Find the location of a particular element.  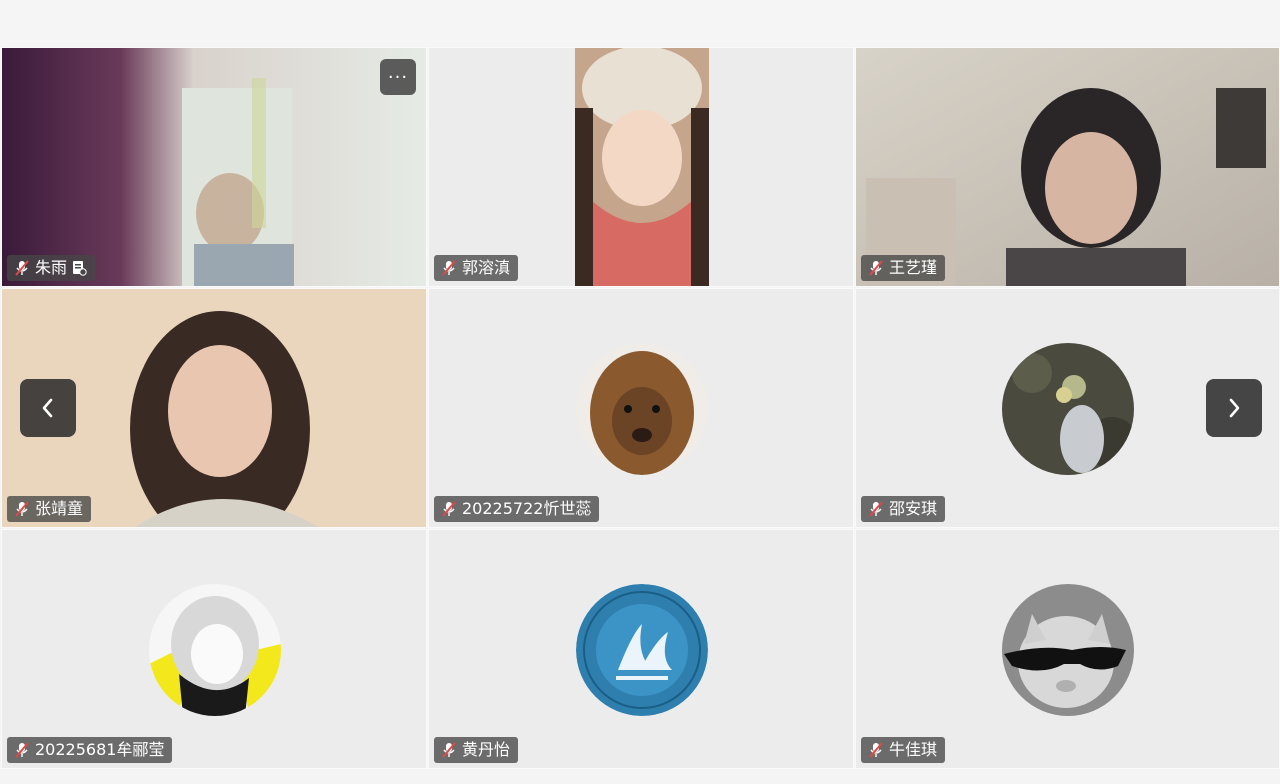

previous-page-button is located at coordinates (48, 408).